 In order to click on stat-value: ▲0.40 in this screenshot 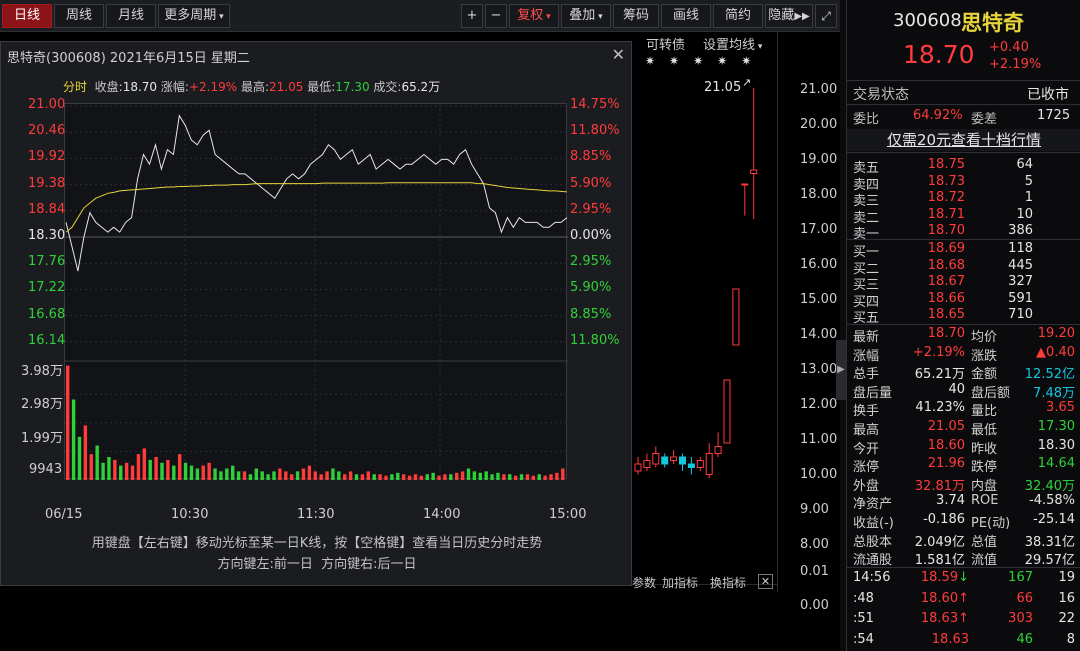, I will do `click(1055, 352)`.